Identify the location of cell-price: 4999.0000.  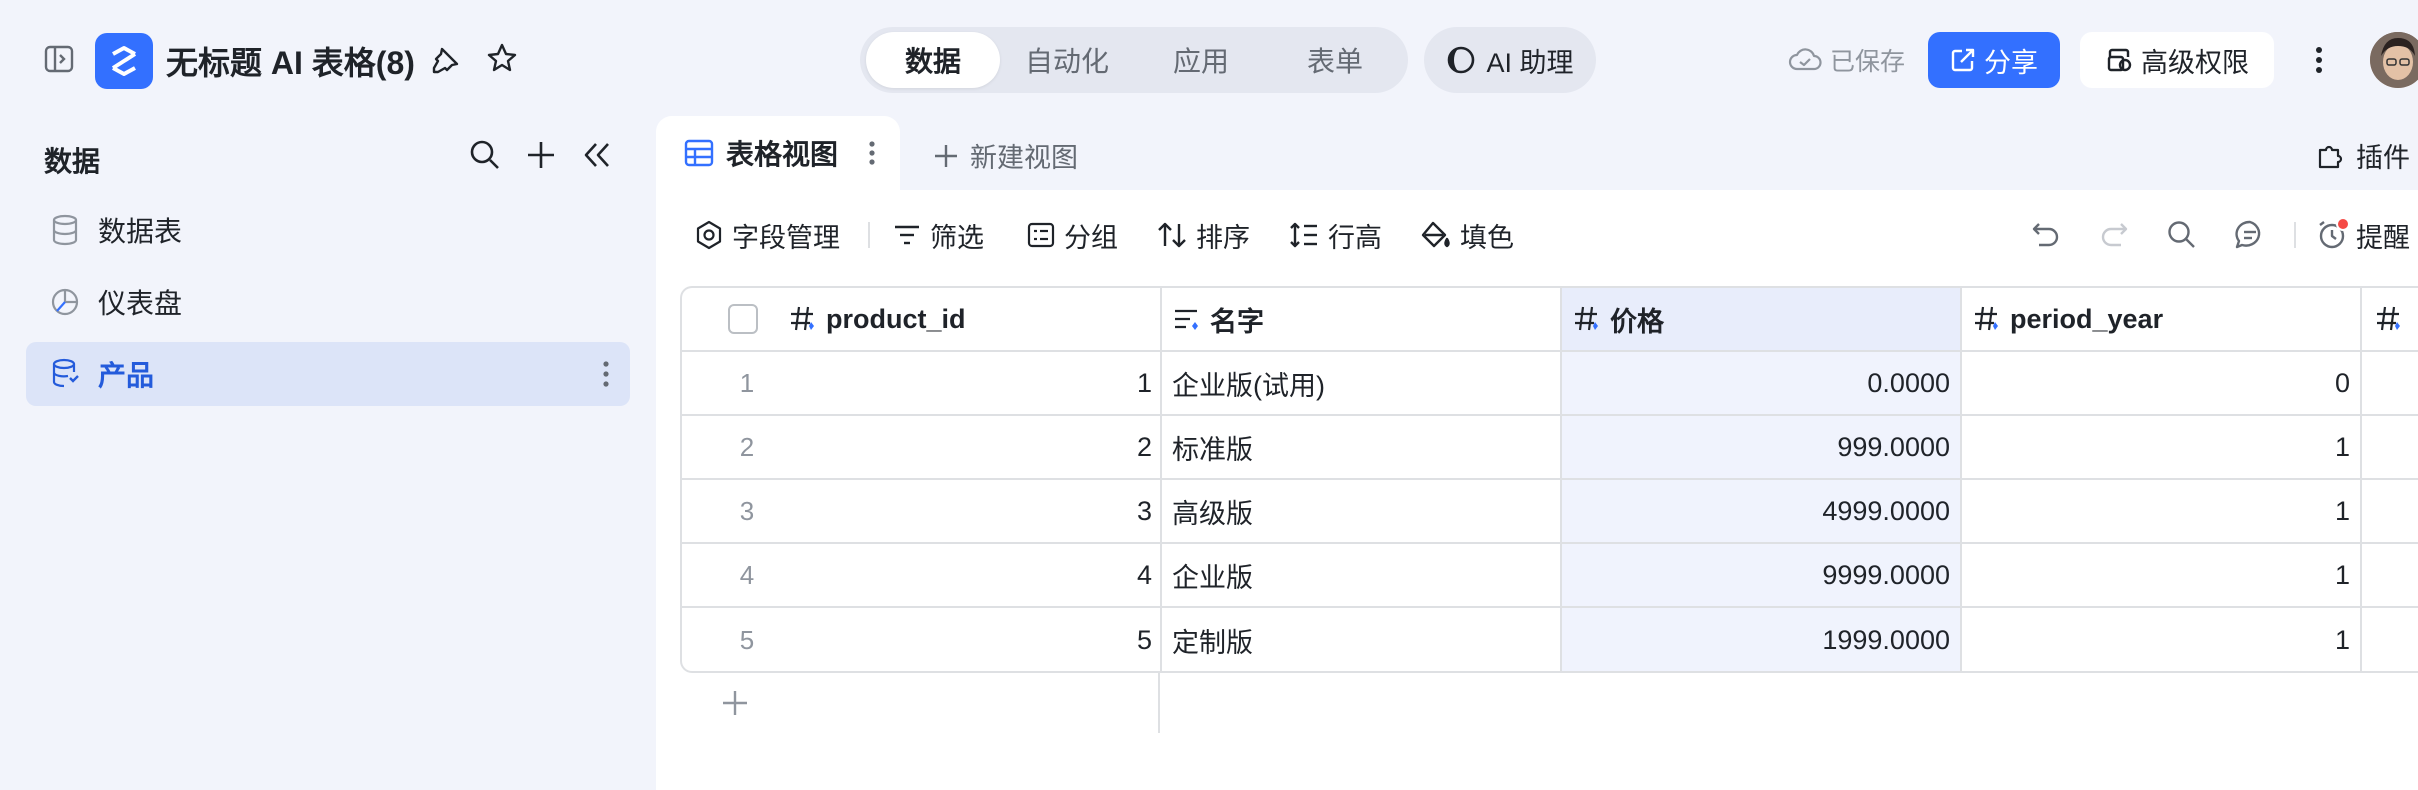
(1762, 512).